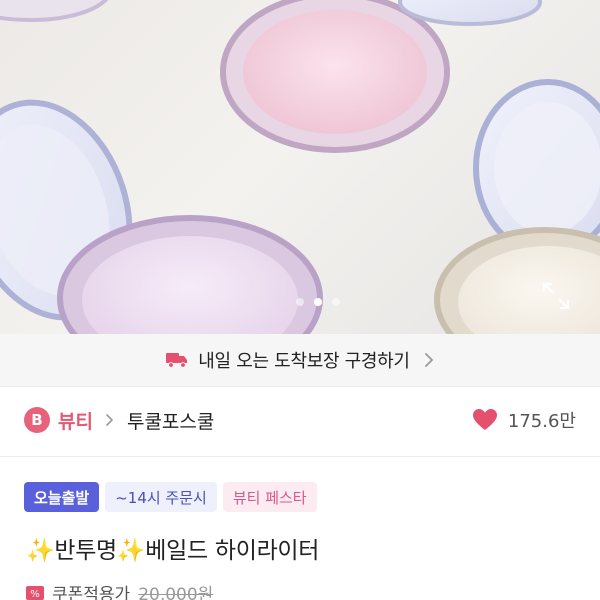  I want to click on beauty-category-badge: B, so click(37, 420).